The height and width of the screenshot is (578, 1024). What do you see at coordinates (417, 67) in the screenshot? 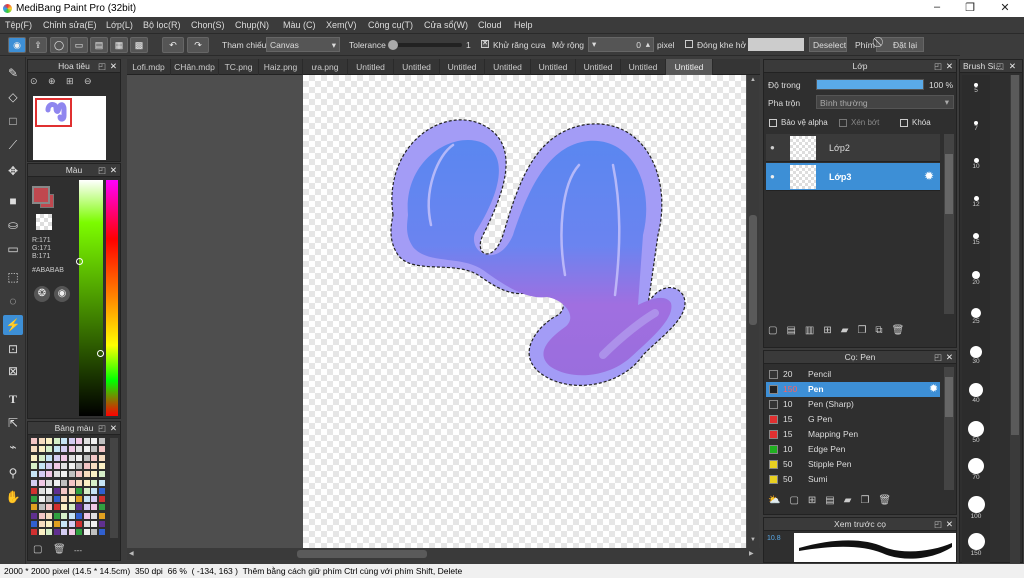
I see `tab-6: Untitled` at bounding box center [417, 67].